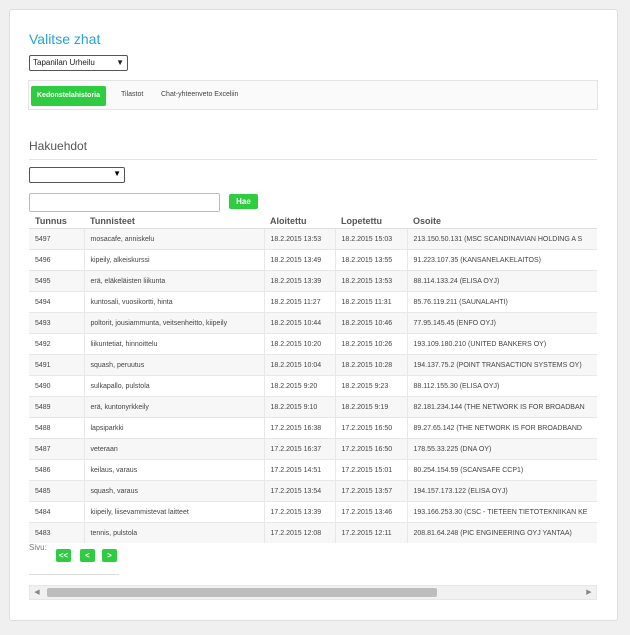 Image resolution: width=630 pixels, height=635 pixels. What do you see at coordinates (63, 555) in the screenshot?
I see `first-page-button: <<` at bounding box center [63, 555].